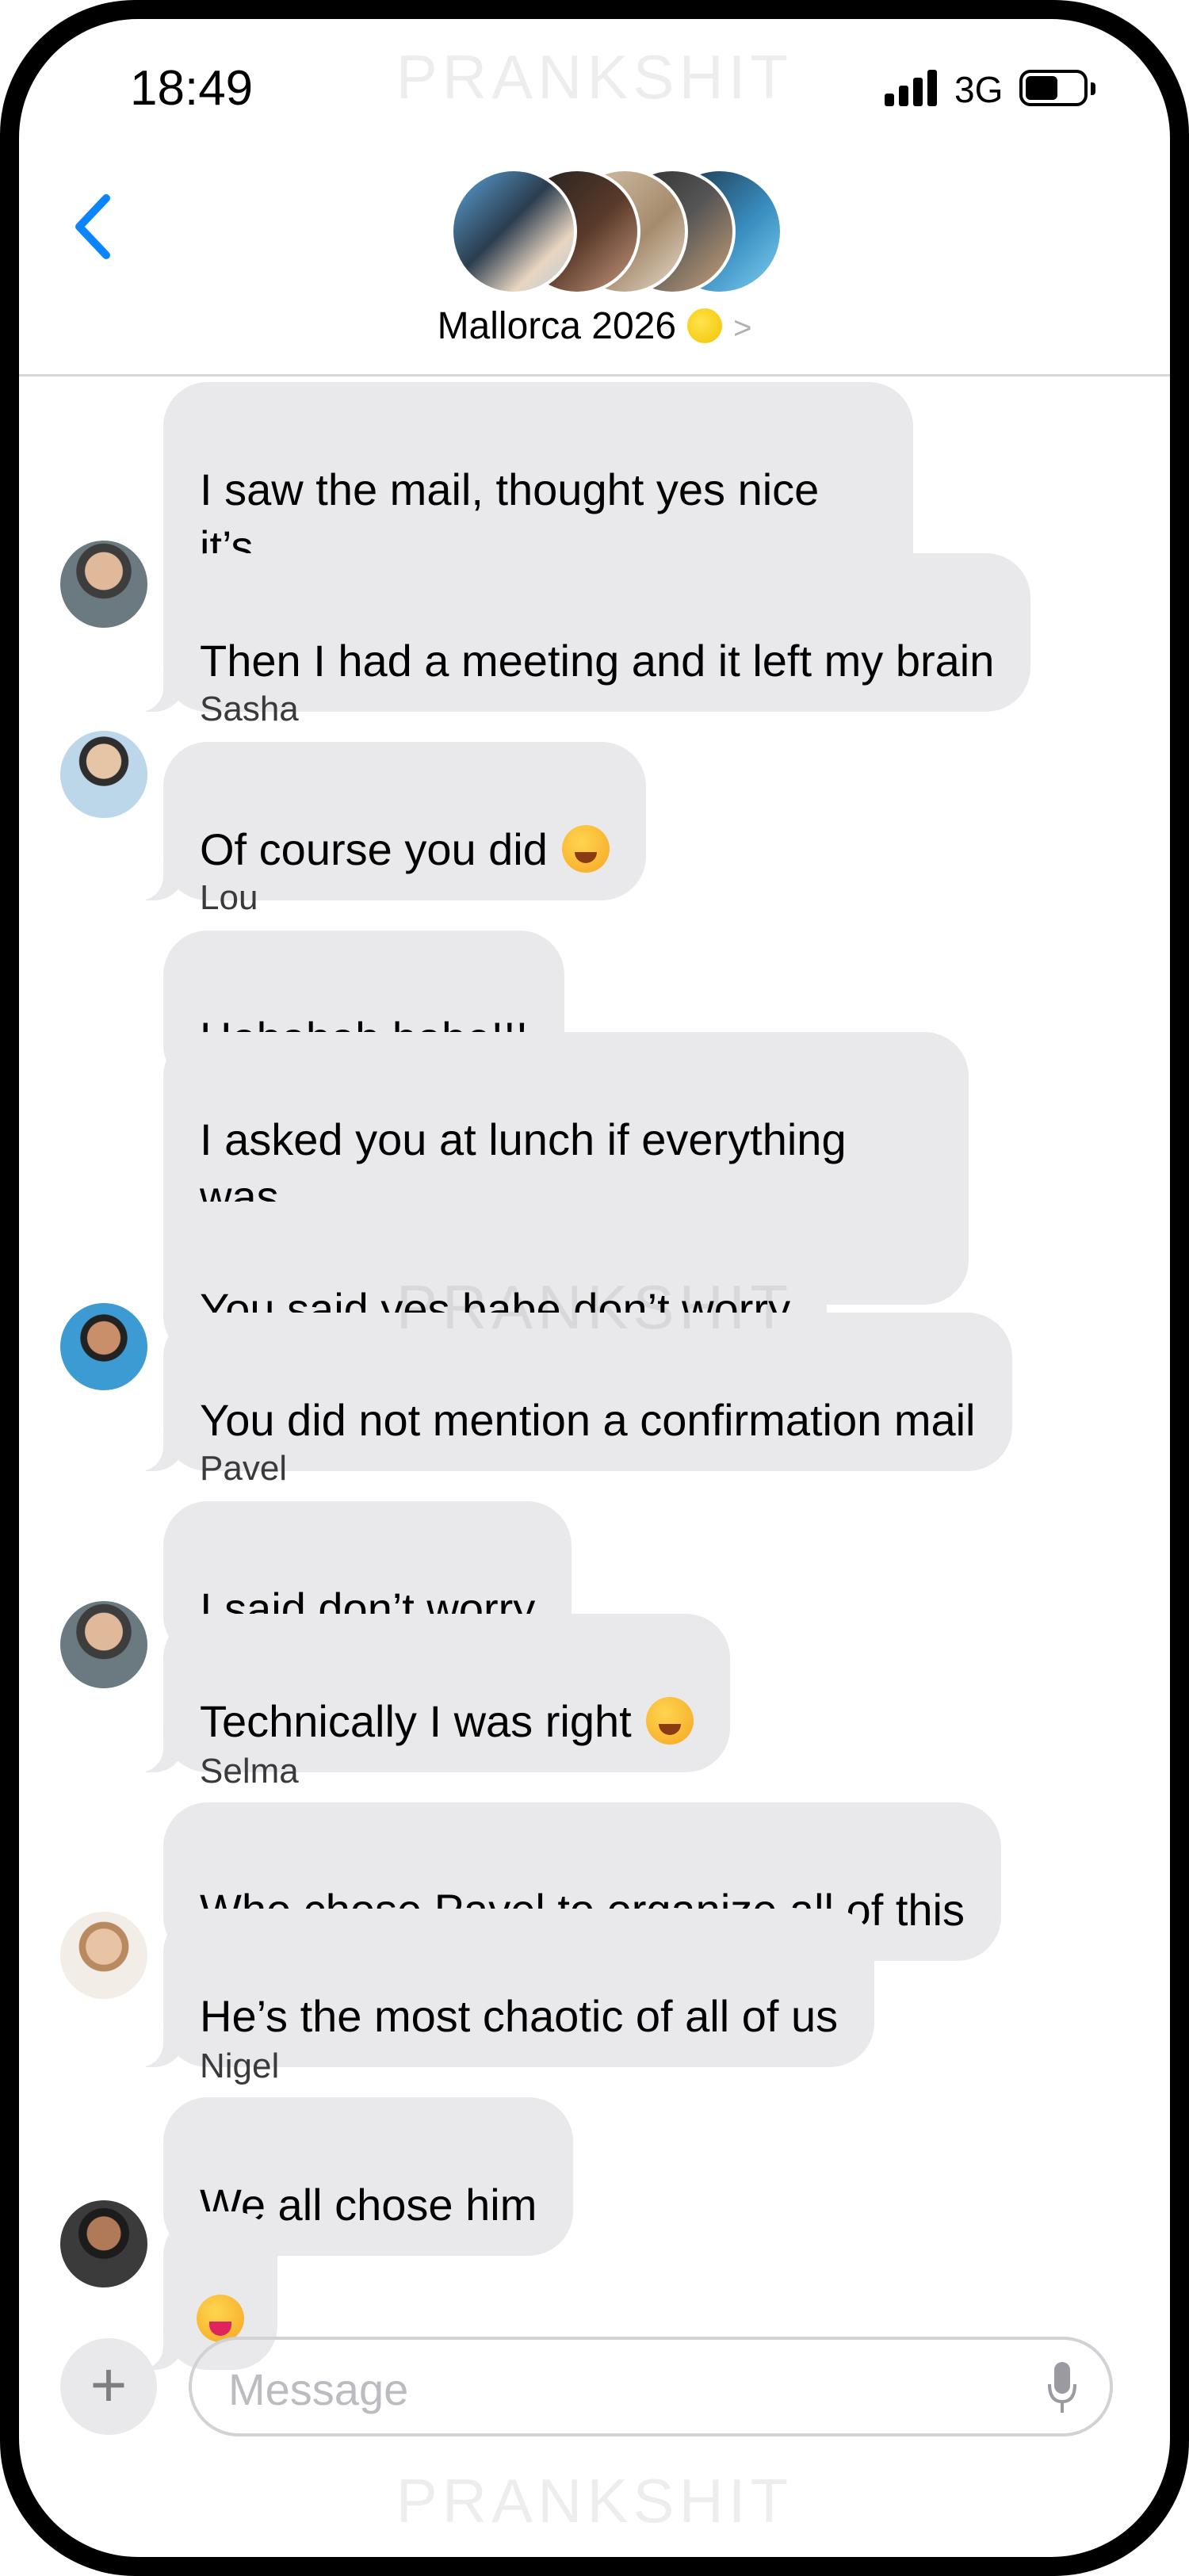 The image size is (1189, 2576). I want to click on microphone-icon, so click(1062, 2388).